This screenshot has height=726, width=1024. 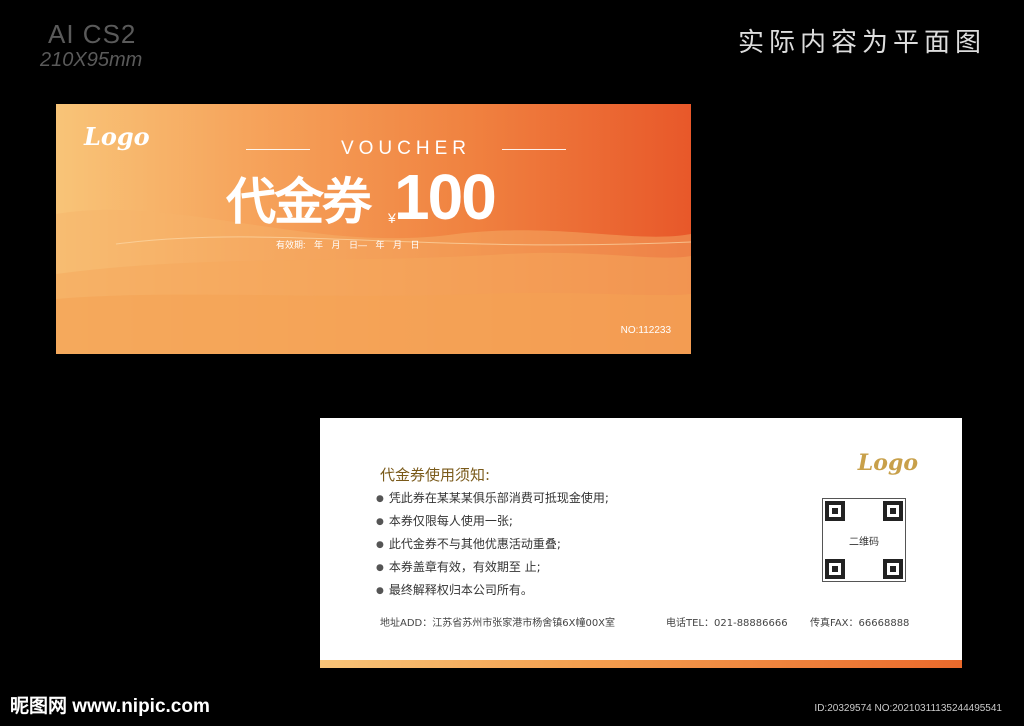 I want to click on qr-code-placeholder: 二维码, so click(x=864, y=540).